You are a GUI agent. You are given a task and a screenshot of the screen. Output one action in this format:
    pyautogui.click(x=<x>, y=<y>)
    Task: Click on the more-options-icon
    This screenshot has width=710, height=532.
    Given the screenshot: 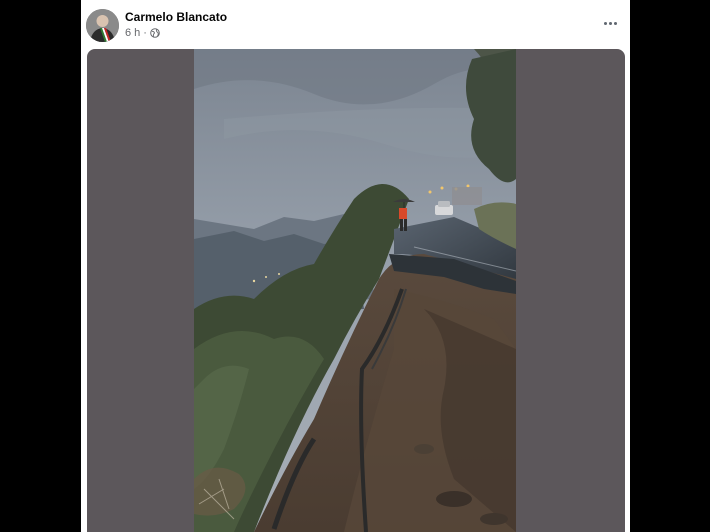 What is the action you would take?
    pyautogui.click(x=610, y=23)
    